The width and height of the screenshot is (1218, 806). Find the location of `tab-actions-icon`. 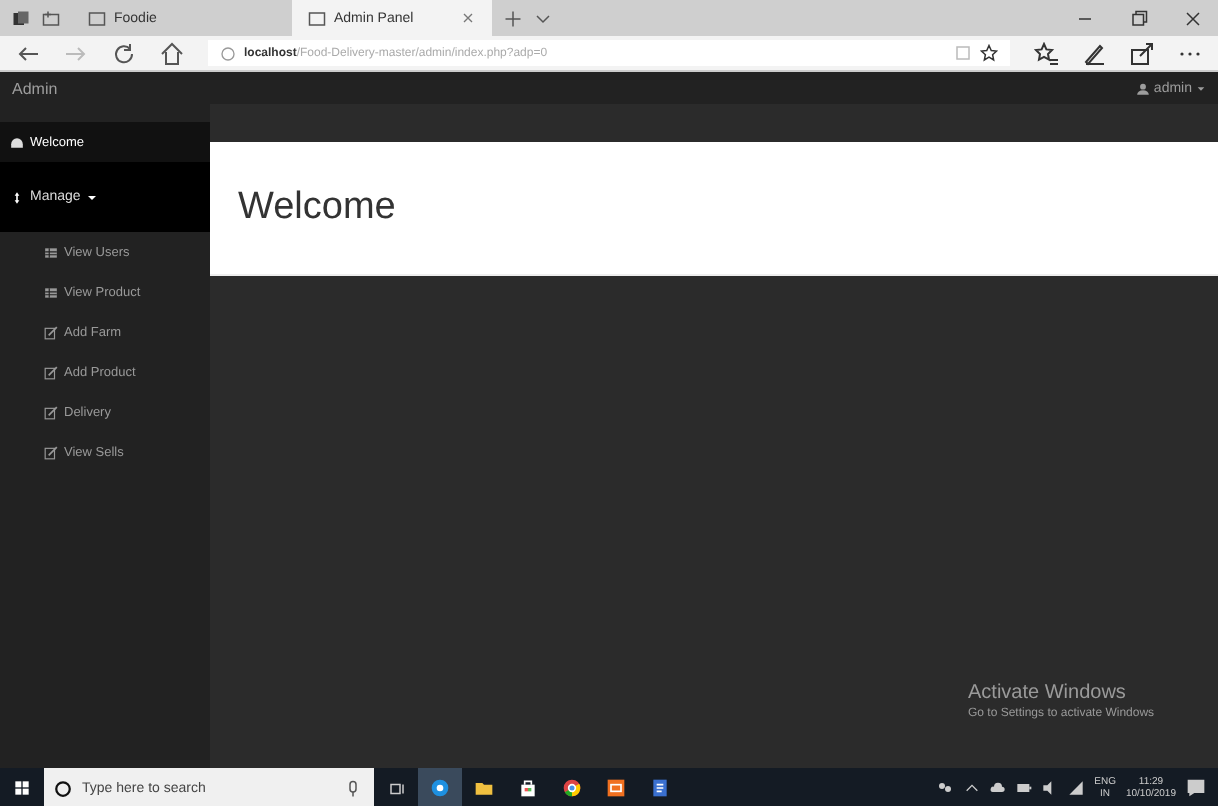

tab-actions-icon is located at coordinates (21, 18).